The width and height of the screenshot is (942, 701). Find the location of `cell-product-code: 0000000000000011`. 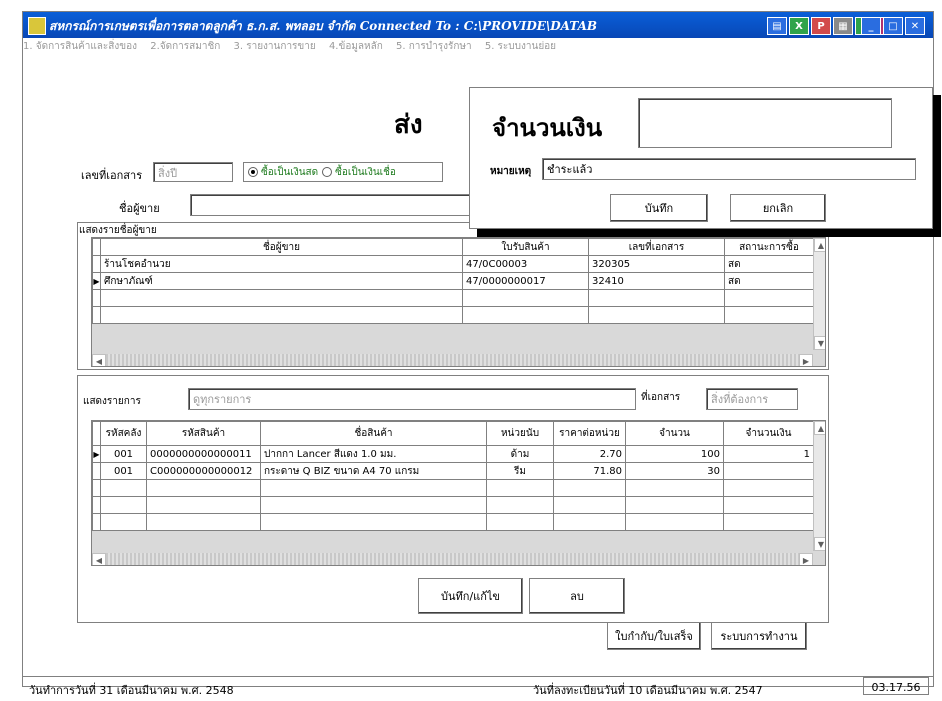

cell-product-code: 0000000000000011 is located at coordinates (203, 454).